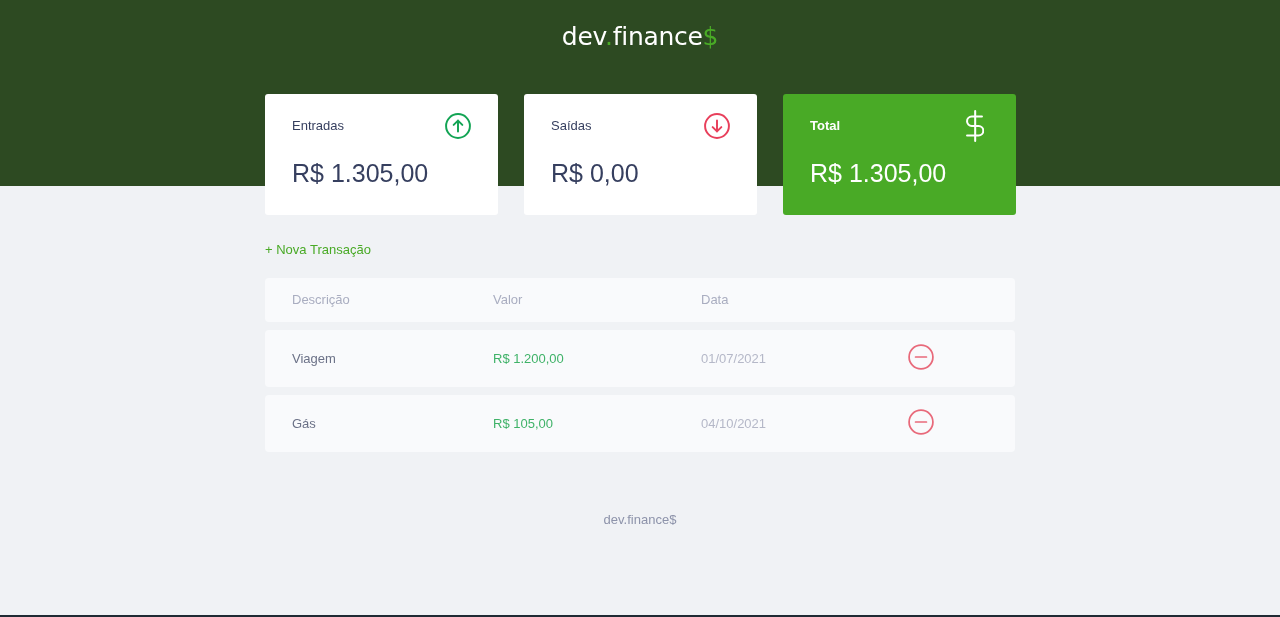  Describe the element at coordinates (717, 126) in the screenshot. I see `arrow-down-circle-icon` at that location.